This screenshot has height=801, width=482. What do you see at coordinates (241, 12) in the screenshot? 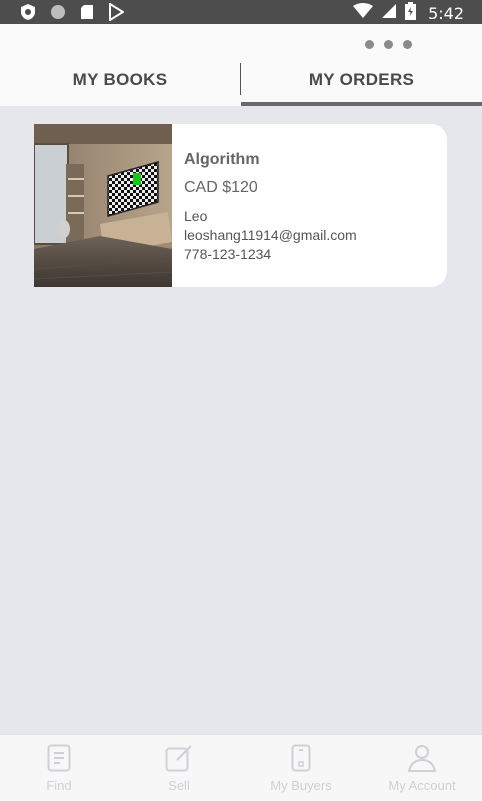
I see `status-bar: 5:42` at bounding box center [241, 12].